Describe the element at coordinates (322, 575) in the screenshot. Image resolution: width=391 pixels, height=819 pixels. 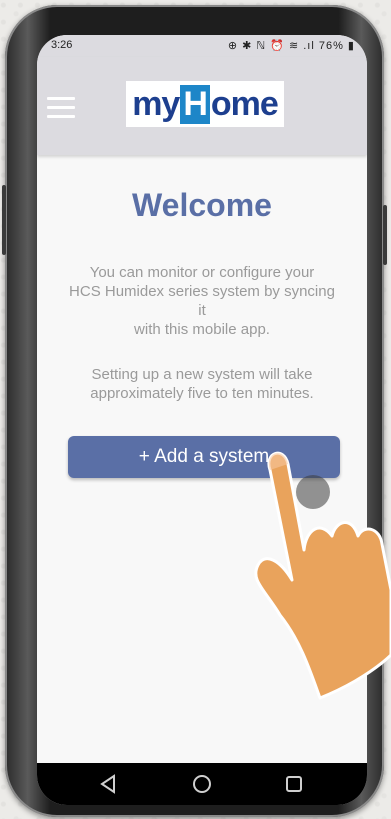
I see `pointing-hand-icon` at that location.